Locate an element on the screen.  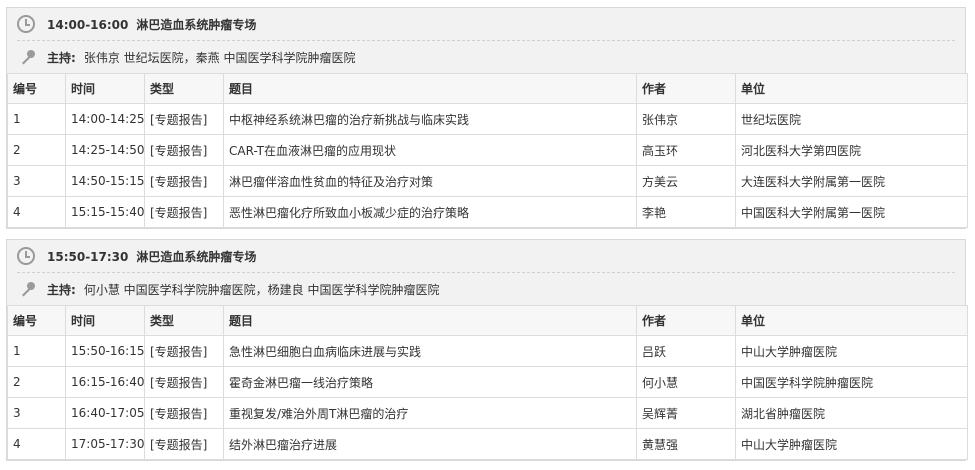
cell-topic: 恶性淋巴瘤化疗所致血小板减少症的治疗策略 is located at coordinates (430, 212).